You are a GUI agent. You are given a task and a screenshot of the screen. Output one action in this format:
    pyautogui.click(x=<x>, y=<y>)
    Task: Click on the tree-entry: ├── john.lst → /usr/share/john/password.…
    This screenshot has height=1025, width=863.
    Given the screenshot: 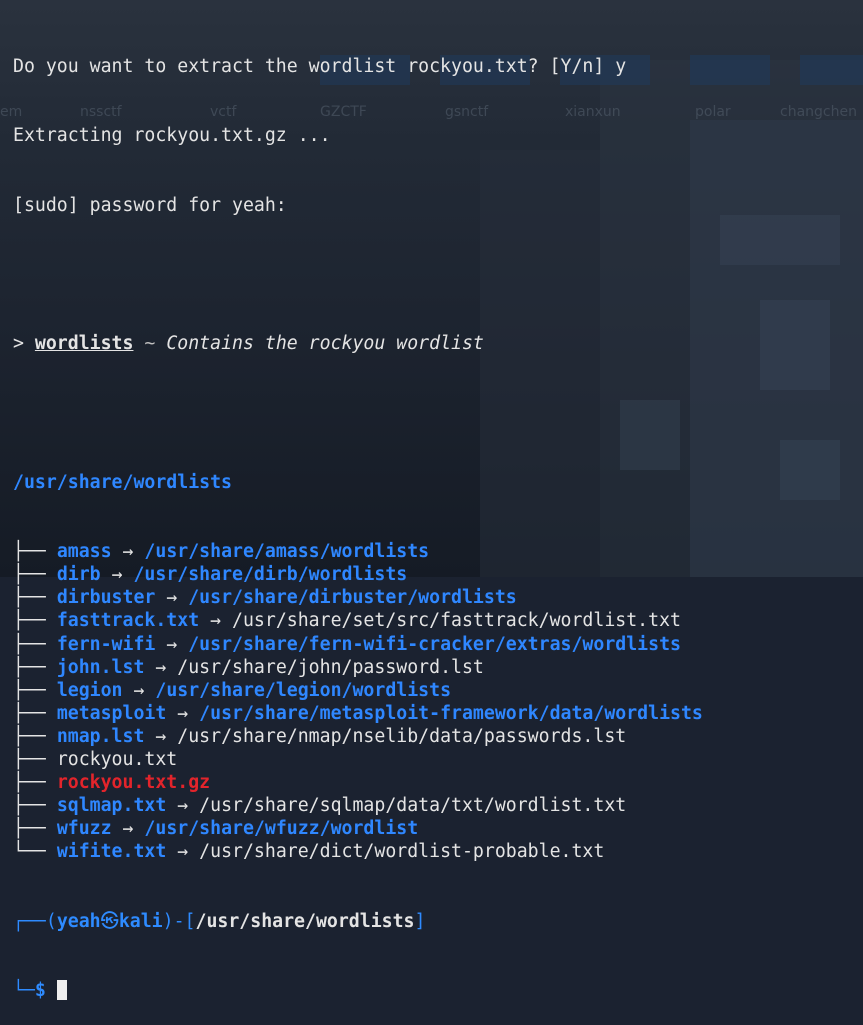 What is the action you would take?
    pyautogui.click(x=438, y=667)
    